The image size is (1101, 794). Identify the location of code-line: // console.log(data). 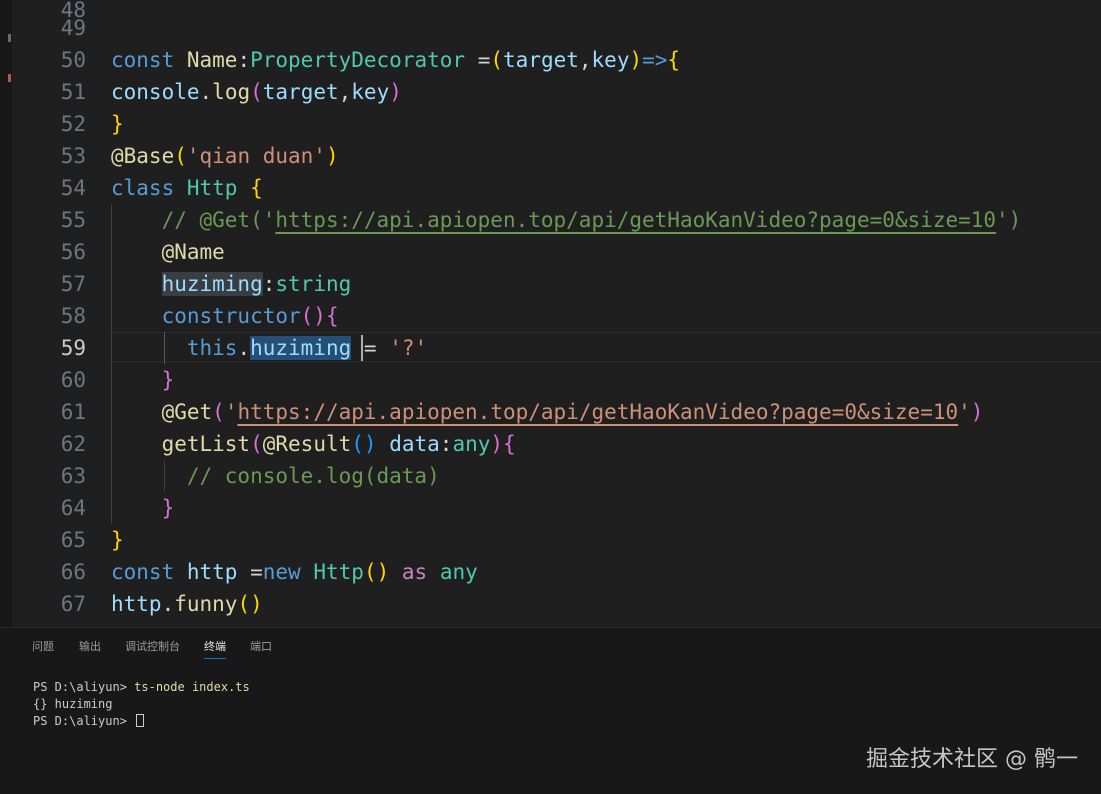
(275, 476).